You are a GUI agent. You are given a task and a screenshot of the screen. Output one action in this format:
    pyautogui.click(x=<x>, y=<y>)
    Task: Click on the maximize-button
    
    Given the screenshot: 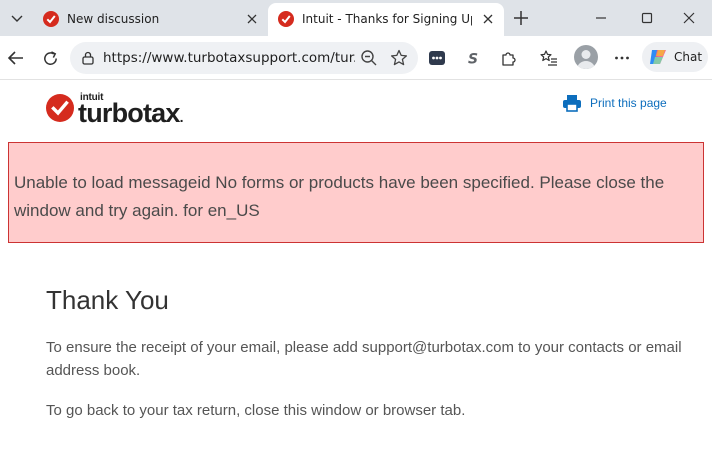 What is the action you would take?
    pyautogui.click(x=647, y=18)
    